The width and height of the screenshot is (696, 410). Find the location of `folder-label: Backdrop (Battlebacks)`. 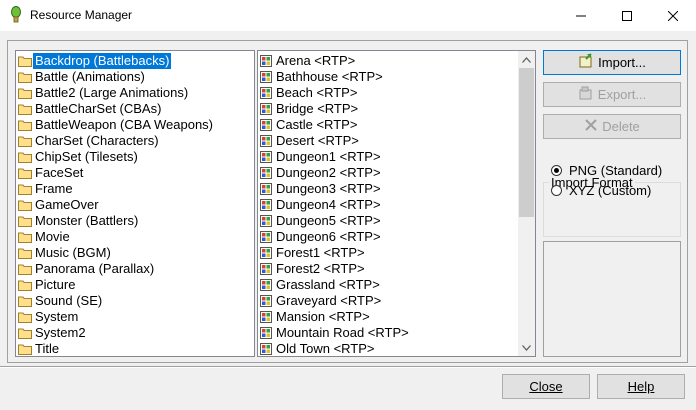

folder-label: Backdrop (Battlebacks) is located at coordinates (102, 61).